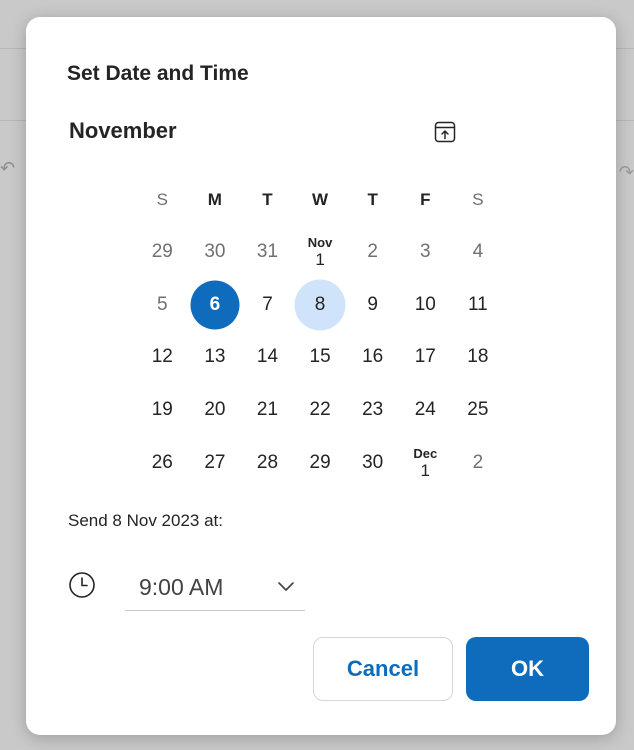 This screenshot has width=634, height=750. I want to click on ok-button: OK, so click(527, 669).